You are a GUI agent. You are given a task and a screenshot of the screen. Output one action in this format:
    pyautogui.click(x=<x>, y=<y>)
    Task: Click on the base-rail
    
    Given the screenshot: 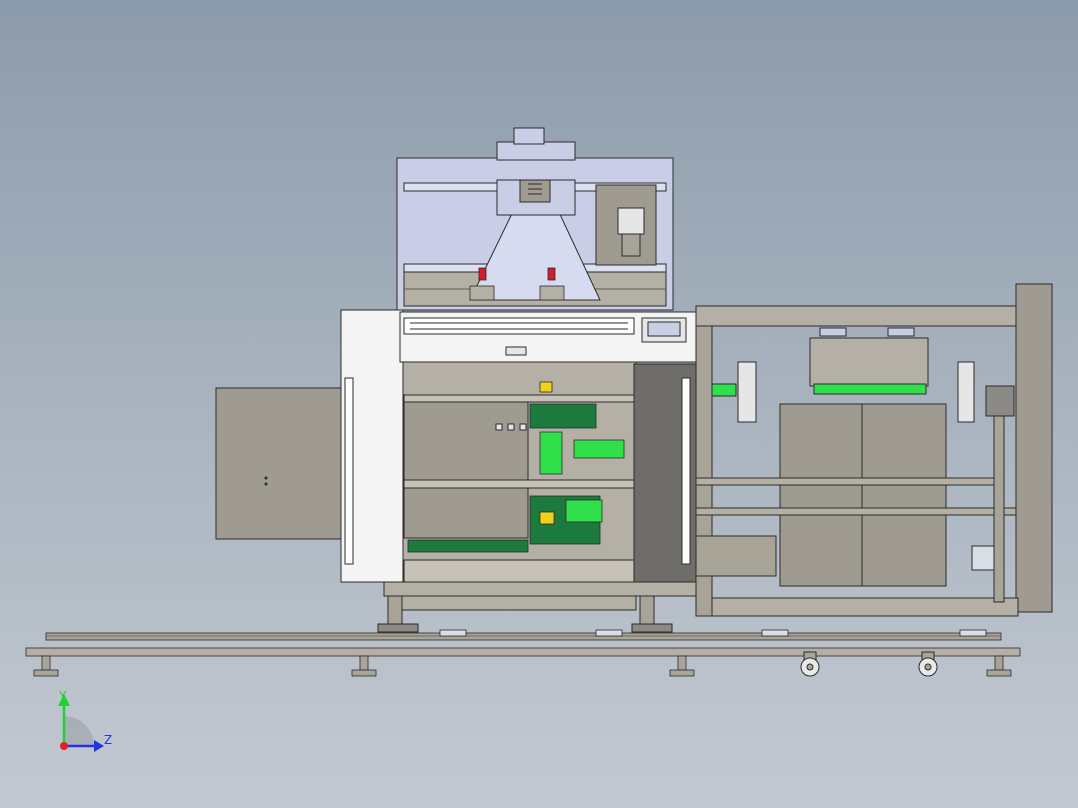 What is the action you would take?
    pyautogui.click(x=523, y=643)
    